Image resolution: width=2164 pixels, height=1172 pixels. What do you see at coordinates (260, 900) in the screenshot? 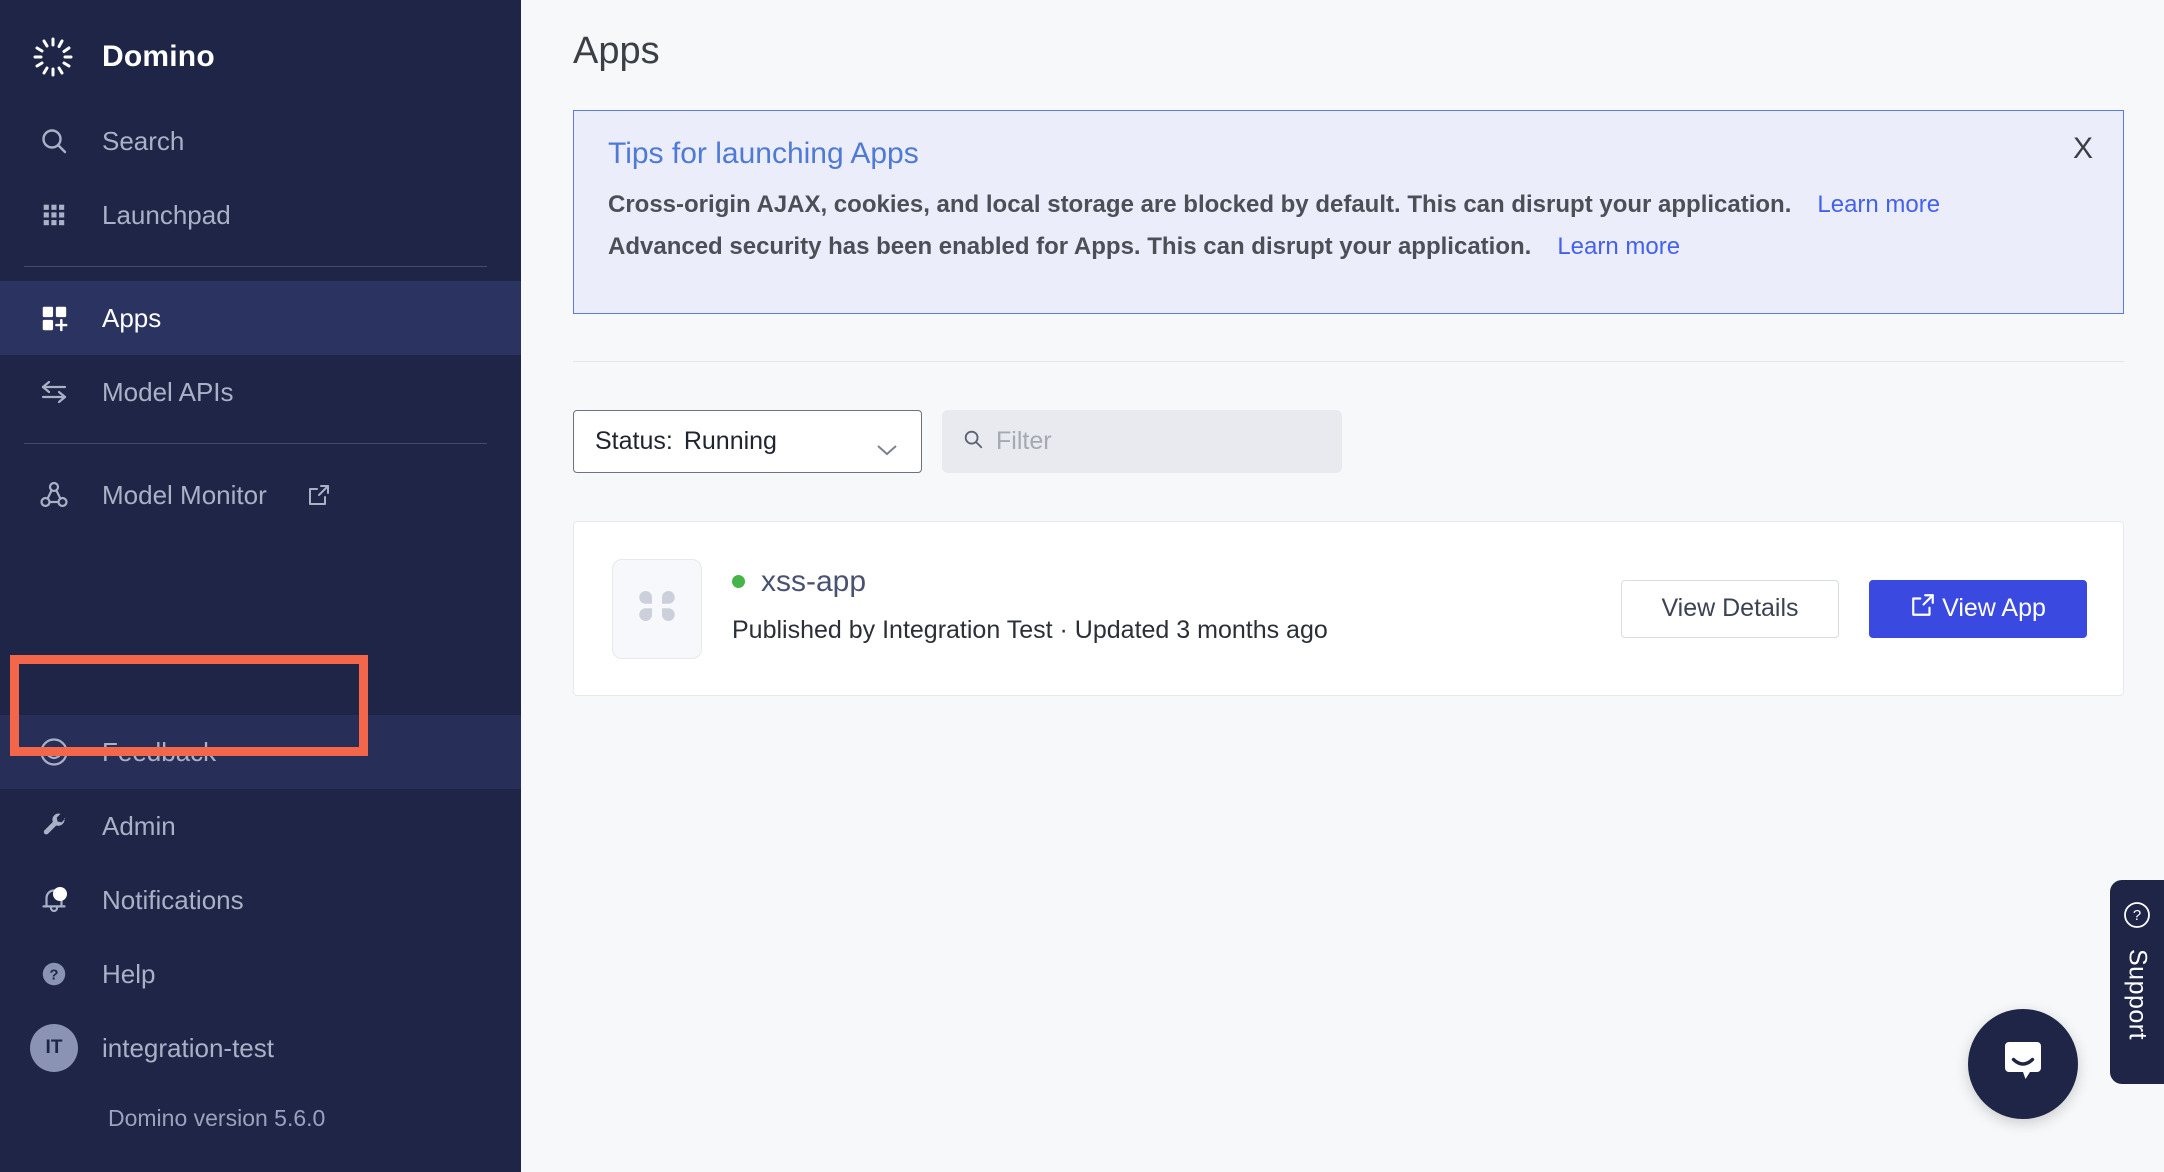
I see `sidebar-item-notifications: Notifications` at bounding box center [260, 900].